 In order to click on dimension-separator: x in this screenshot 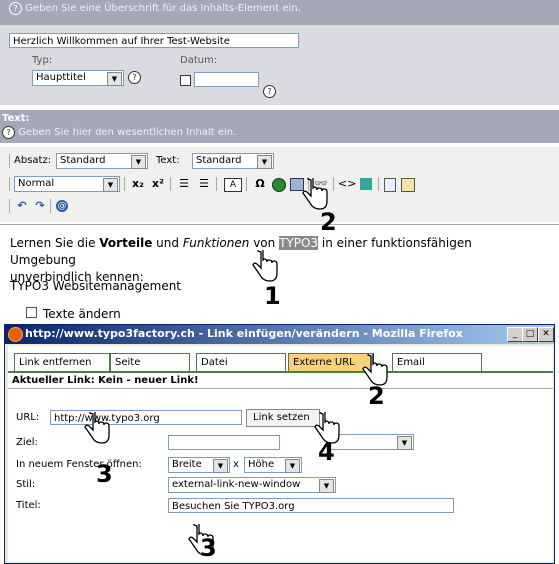, I will do `click(236, 464)`.